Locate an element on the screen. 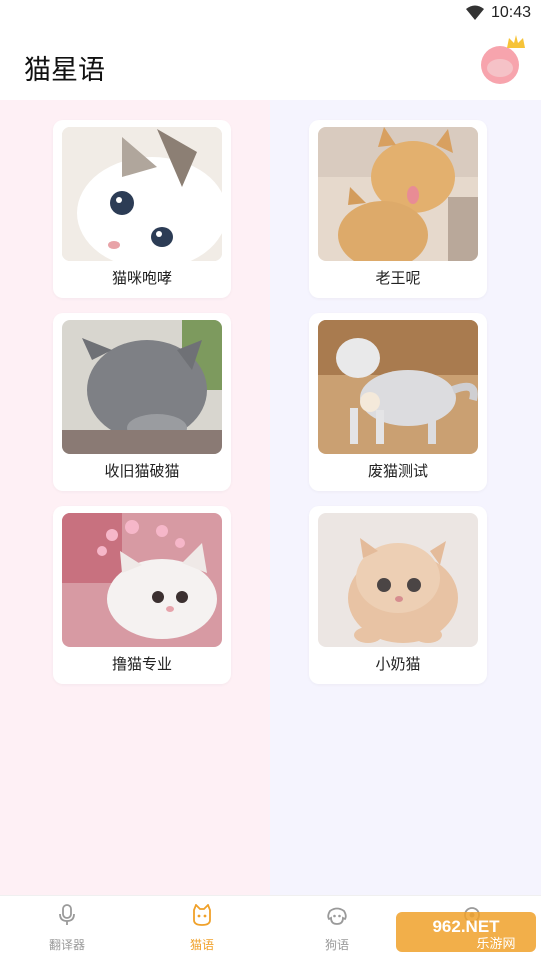 Image resolution: width=541 pixels, height=962 pixels. tab-translator: 翻译器 is located at coordinates (67, 928).